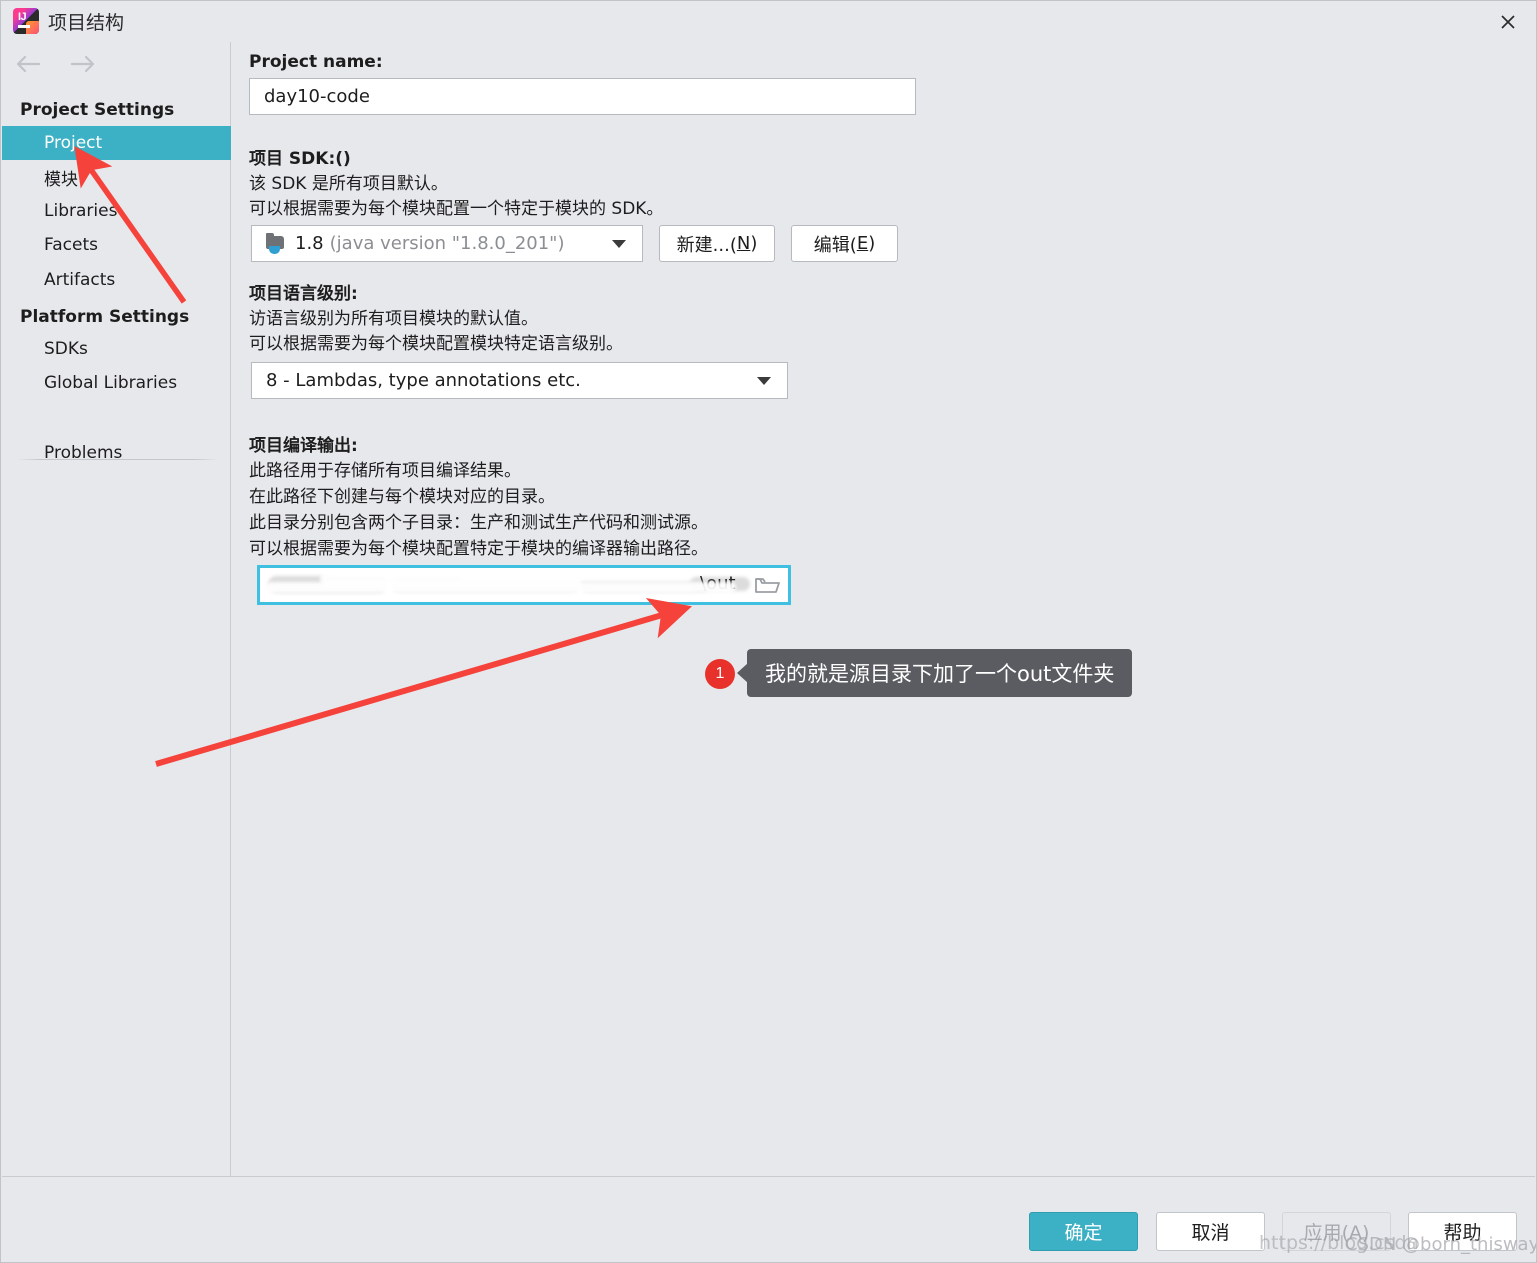 The image size is (1537, 1263). What do you see at coordinates (582, 96) in the screenshot?
I see `project-name-input: day10-code` at bounding box center [582, 96].